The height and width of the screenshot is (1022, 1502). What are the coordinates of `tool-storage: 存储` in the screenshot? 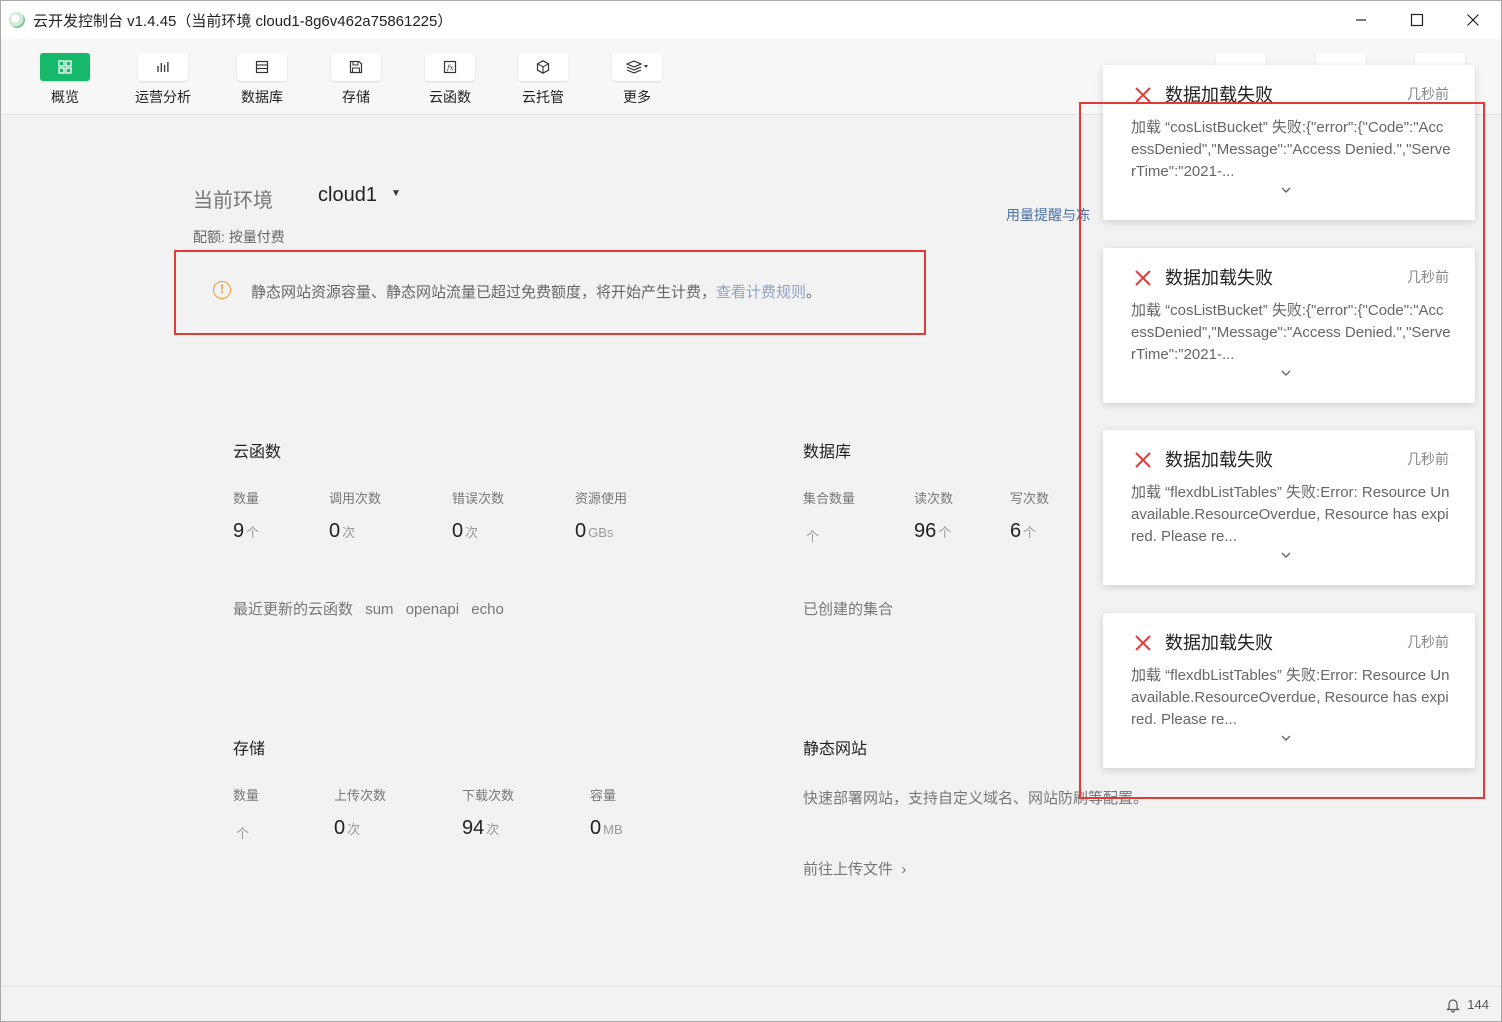 It's located at (356, 80).